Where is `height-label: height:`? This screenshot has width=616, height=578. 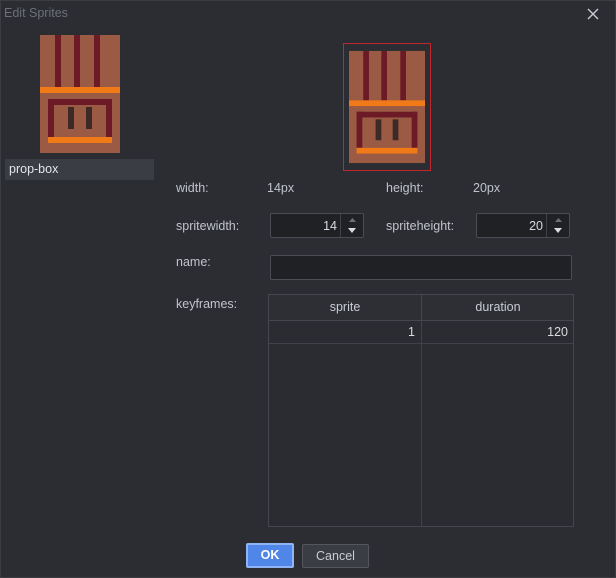 height-label: height: is located at coordinates (405, 188).